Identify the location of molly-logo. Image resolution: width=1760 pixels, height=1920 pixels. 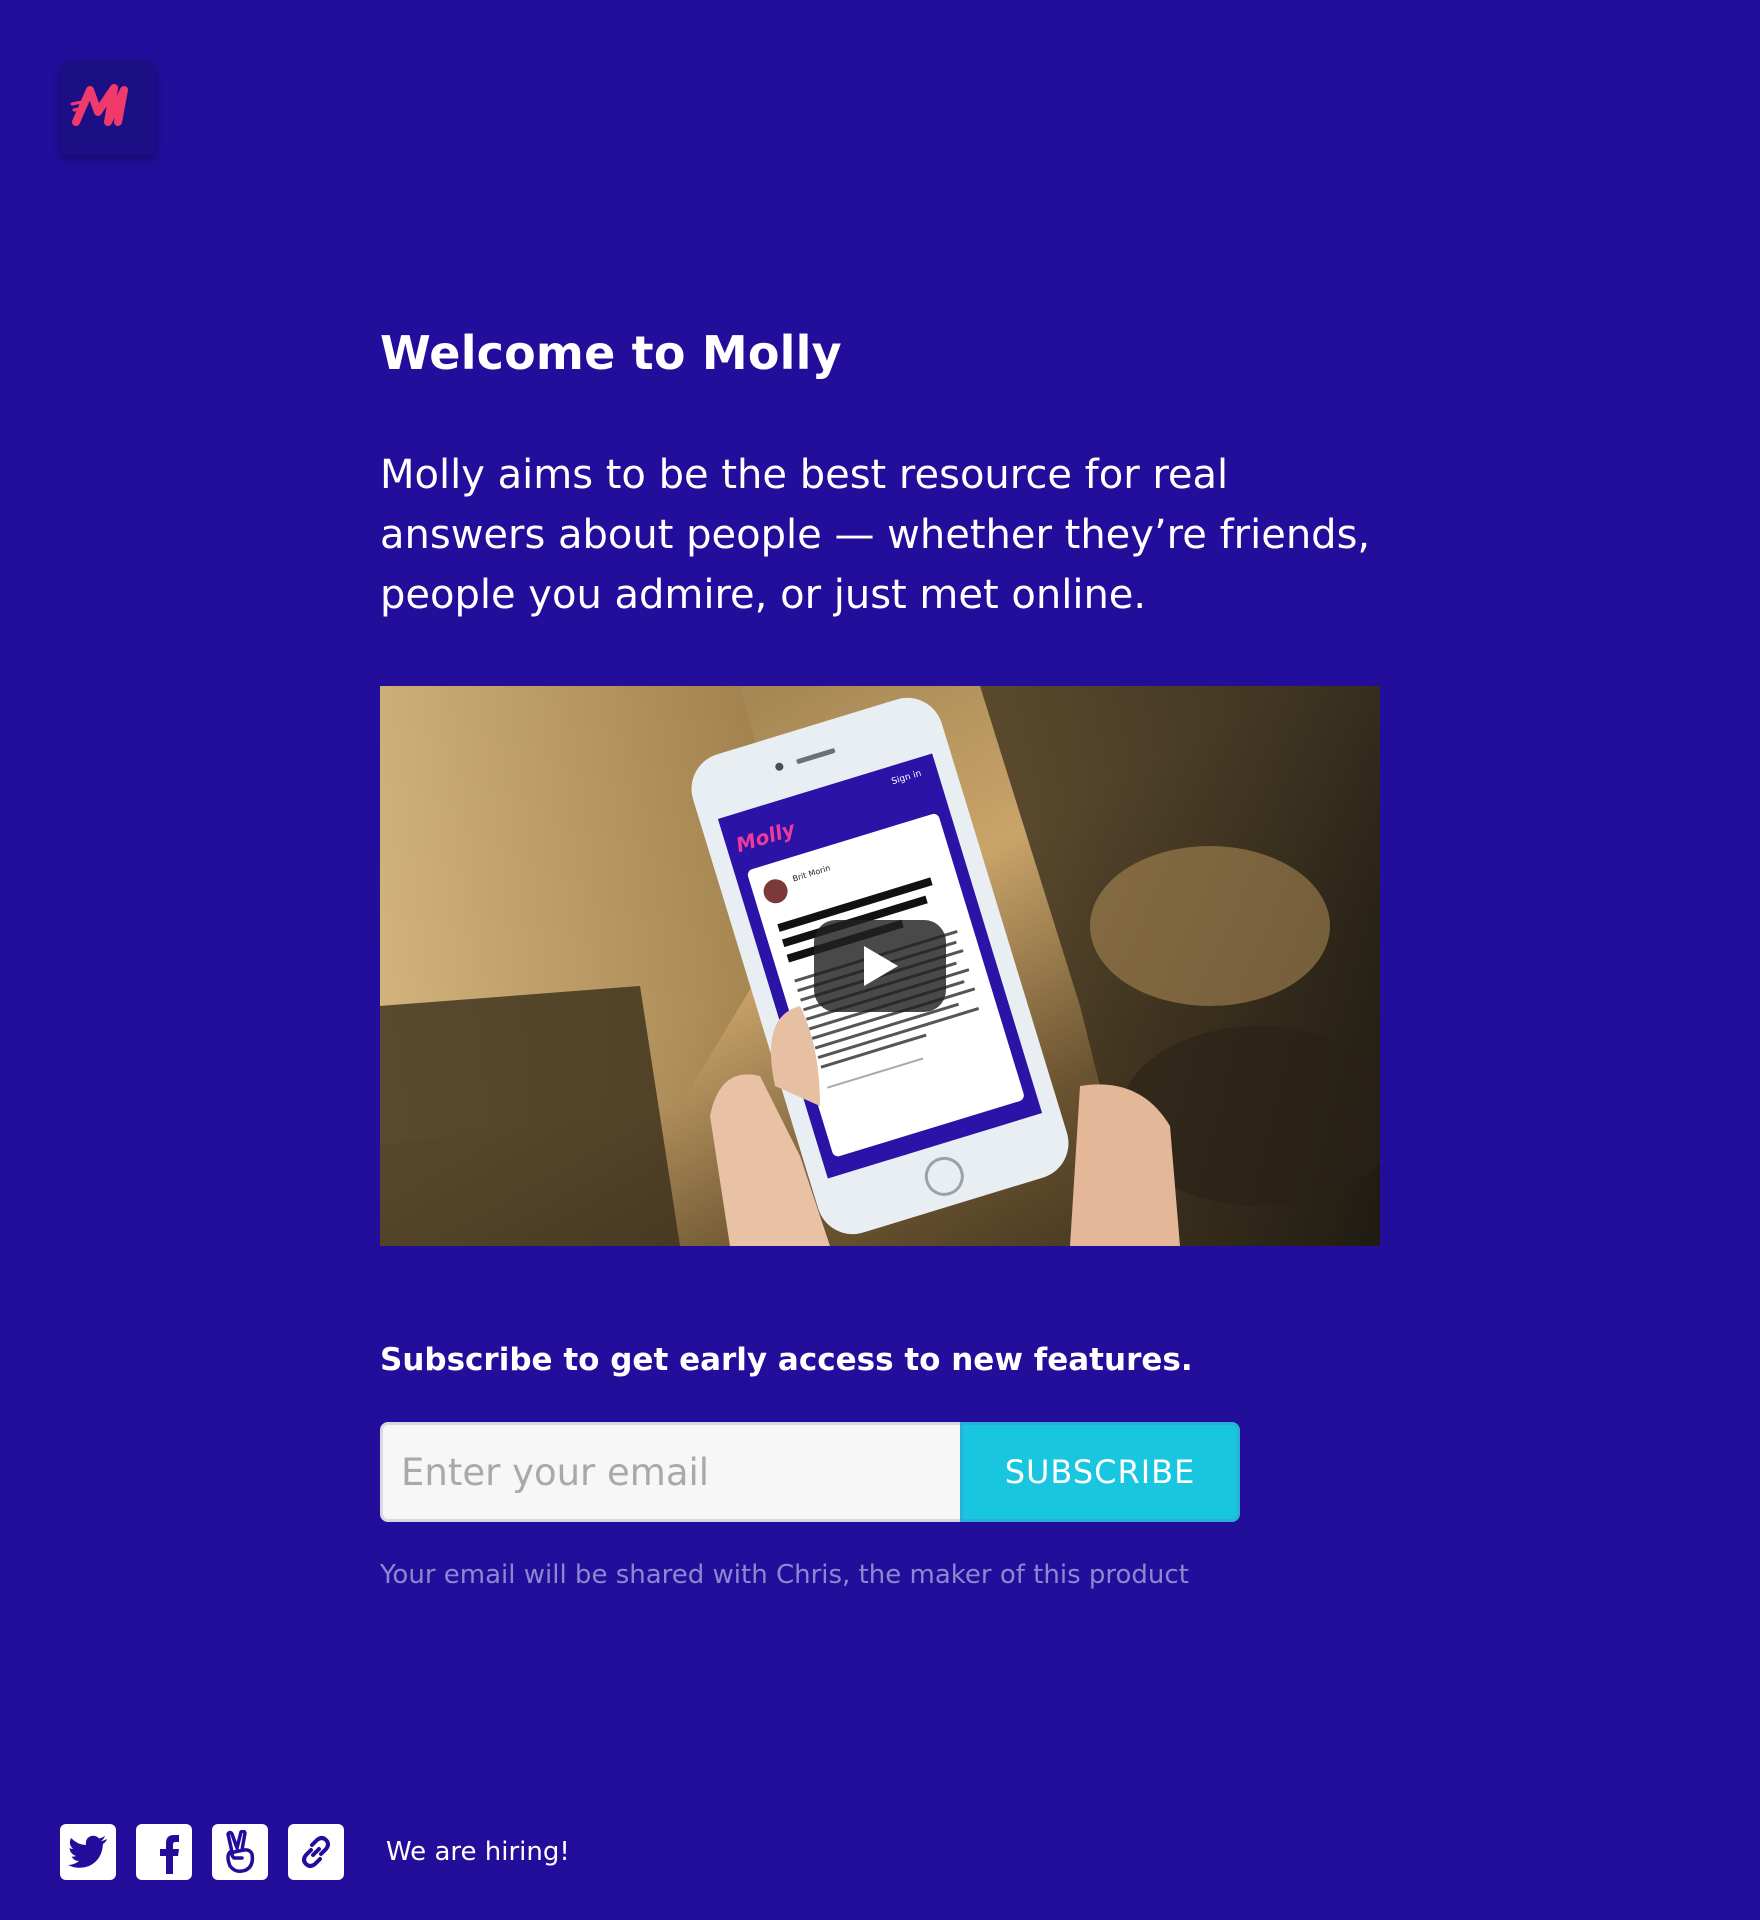
(108, 108).